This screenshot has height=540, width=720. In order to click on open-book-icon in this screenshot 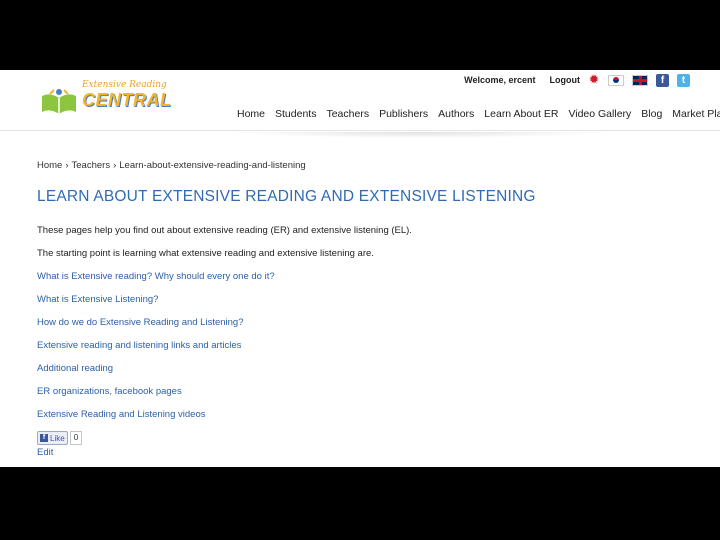, I will do `click(59, 101)`.